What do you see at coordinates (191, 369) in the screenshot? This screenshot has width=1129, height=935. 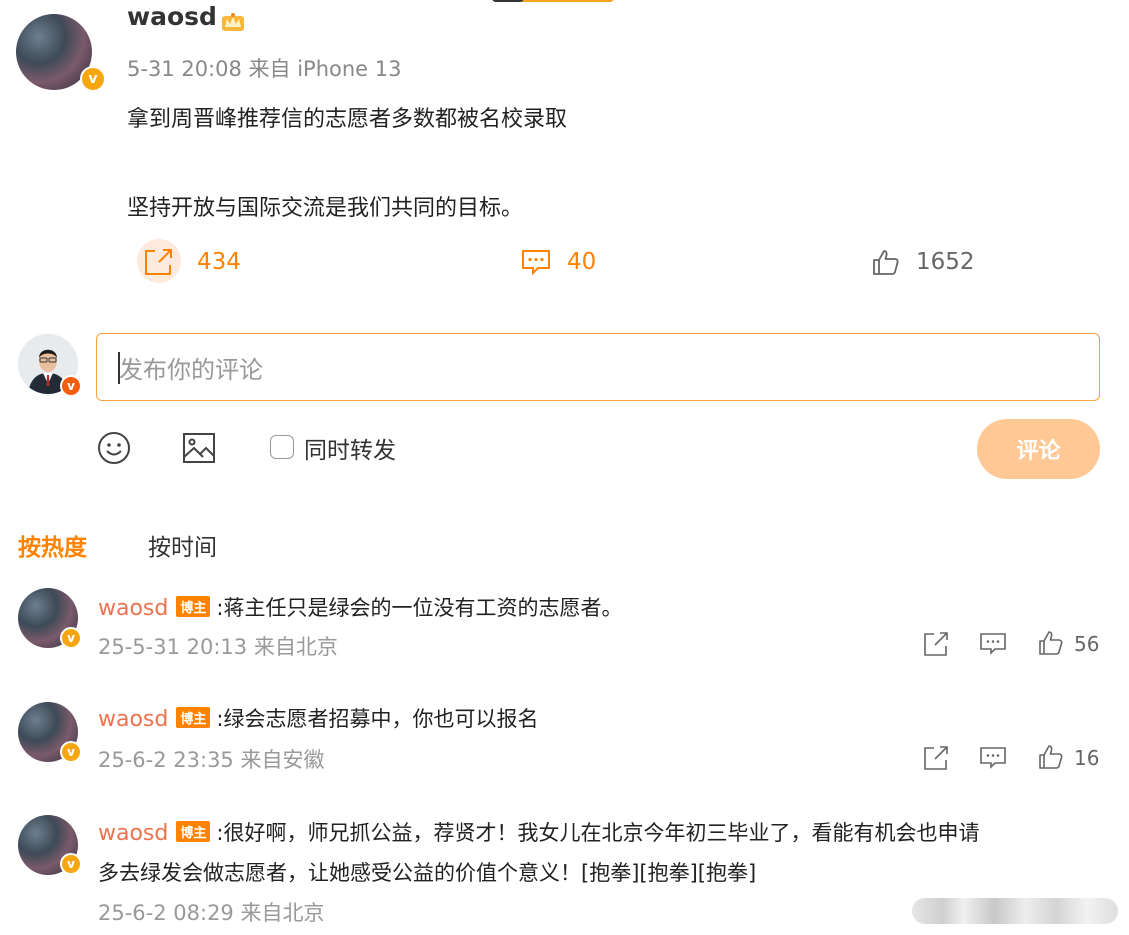 I see `comment-input-placeholder: 发布你的评论` at bounding box center [191, 369].